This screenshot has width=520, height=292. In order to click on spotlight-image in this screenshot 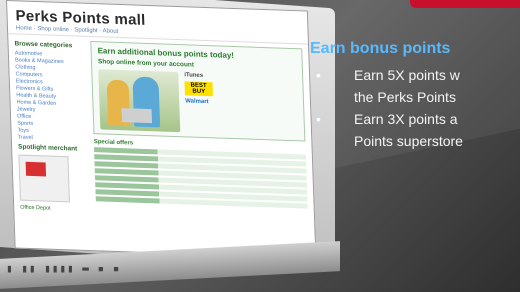, I will do `click(44, 178)`.